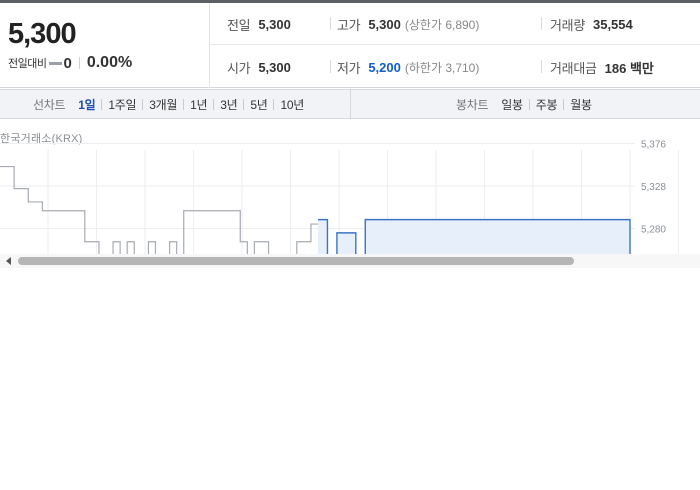  What do you see at coordinates (105, 45) in the screenshot?
I see `current-price-box: 5,300 전일대비 0 0.00%` at bounding box center [105, 45].